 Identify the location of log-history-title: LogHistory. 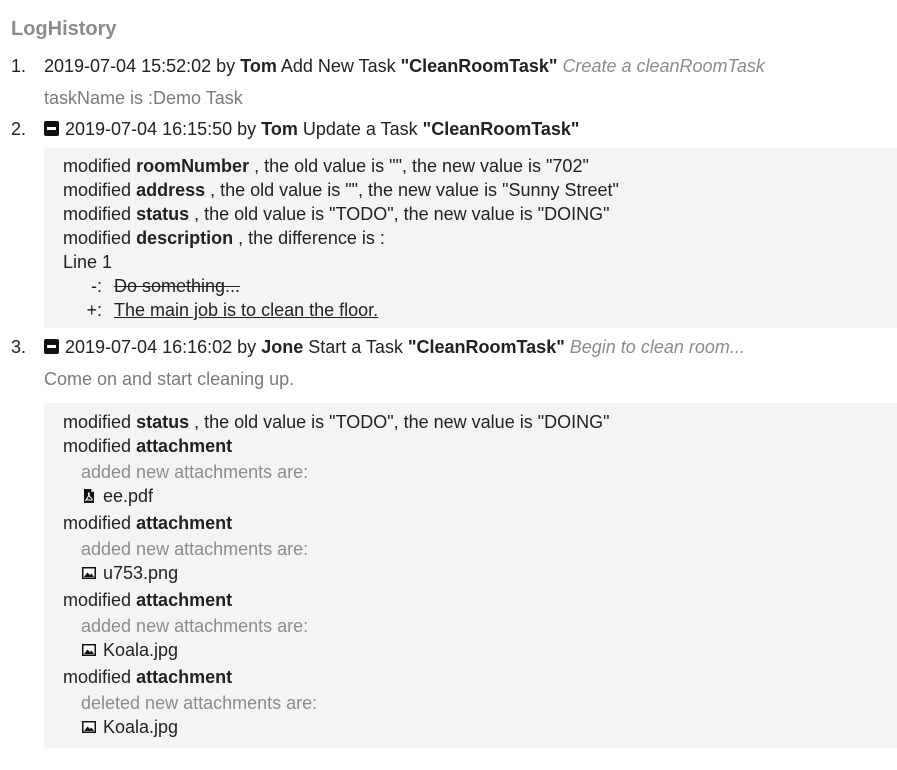
(64, 29).